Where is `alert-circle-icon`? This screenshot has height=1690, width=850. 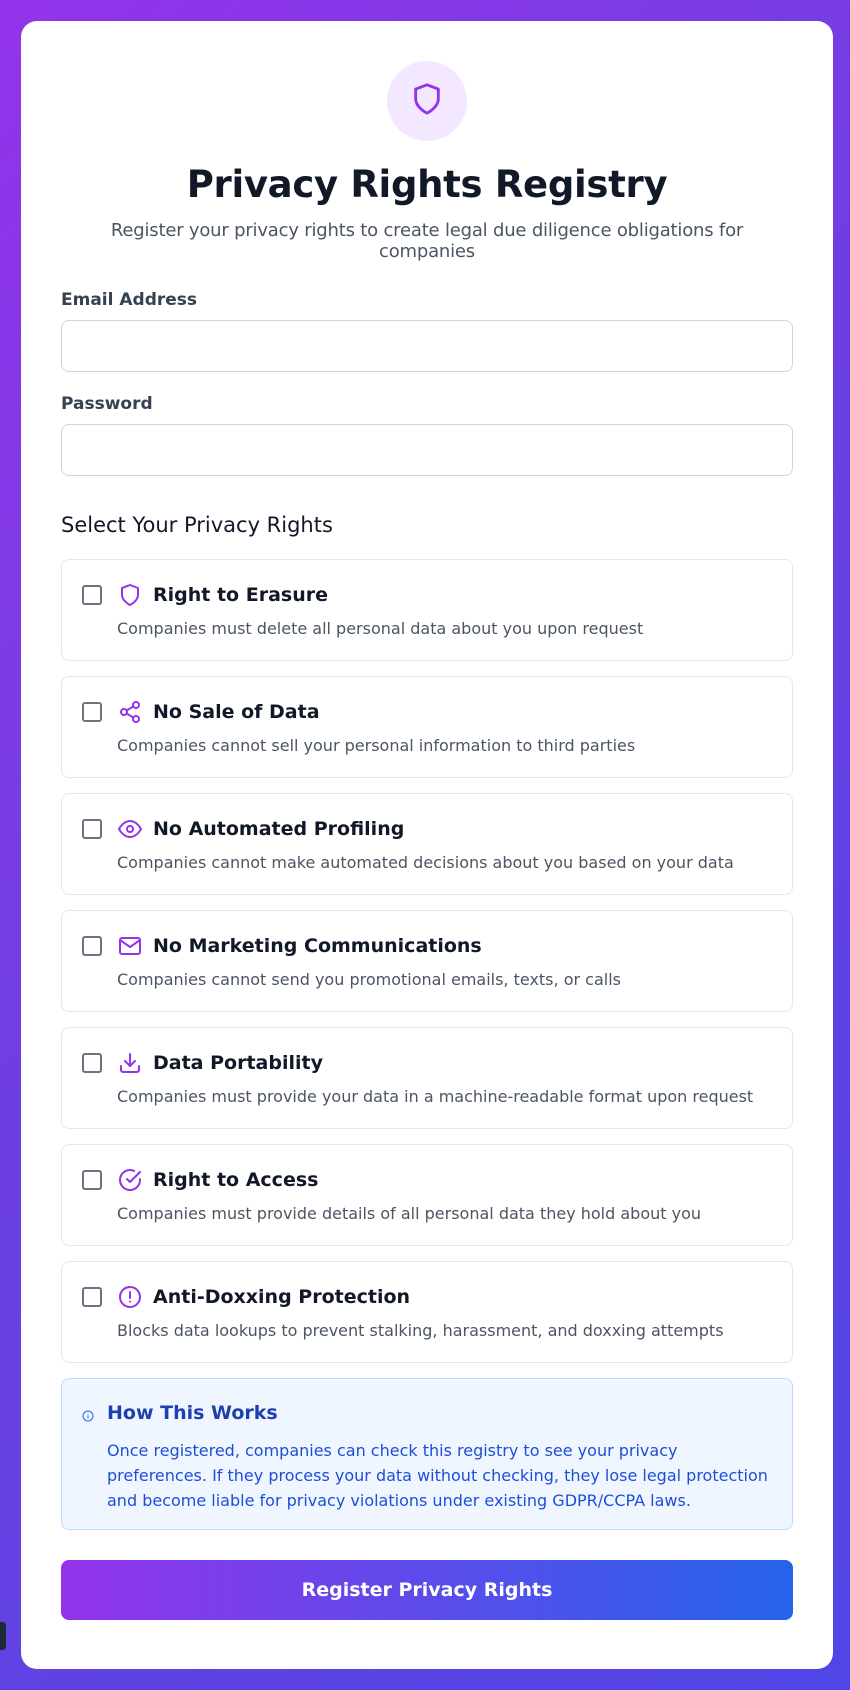
alert-circle-icon is located at coordinates (130, 1297).